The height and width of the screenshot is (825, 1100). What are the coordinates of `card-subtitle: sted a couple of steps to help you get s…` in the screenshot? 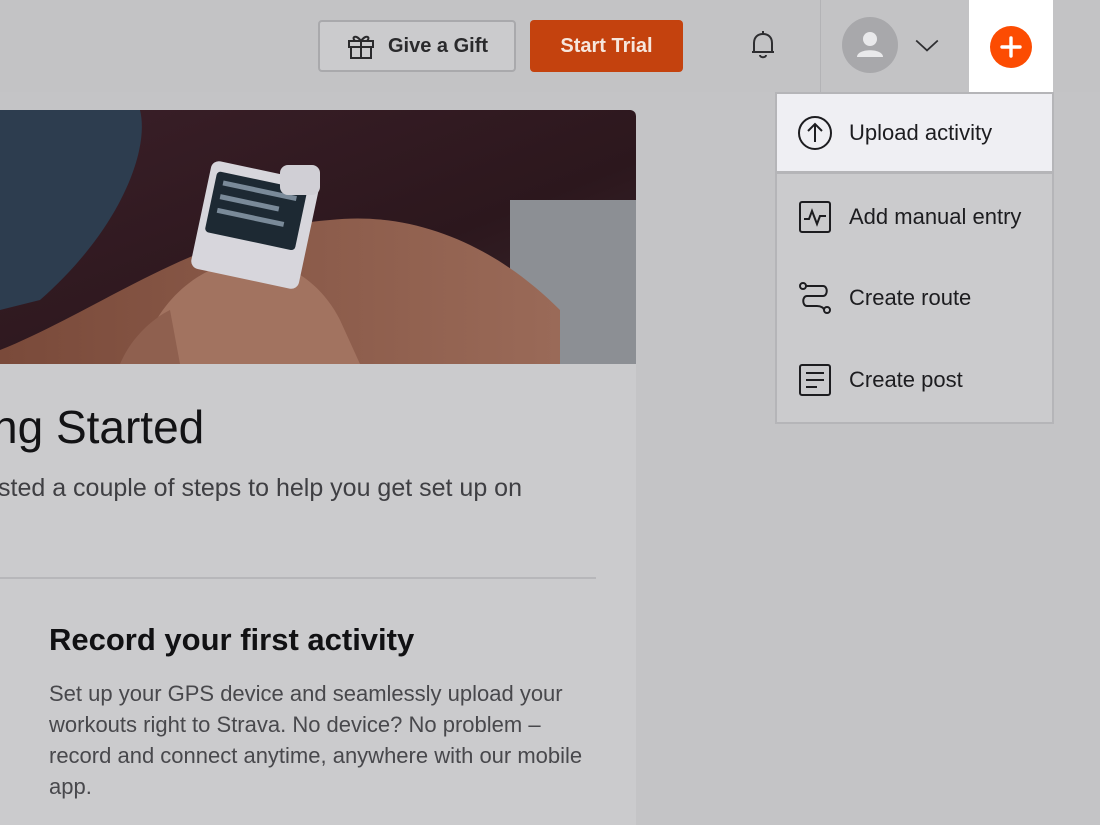 It's located at (261, 488).